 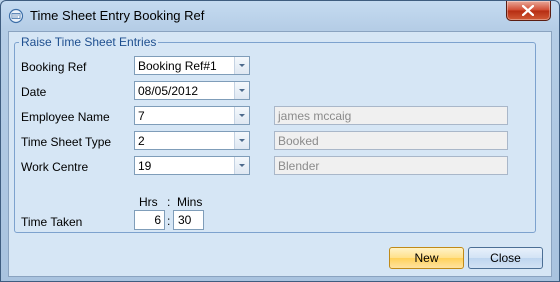 I want to click on hrs-label: Hrs, so click(x=148, y=202).